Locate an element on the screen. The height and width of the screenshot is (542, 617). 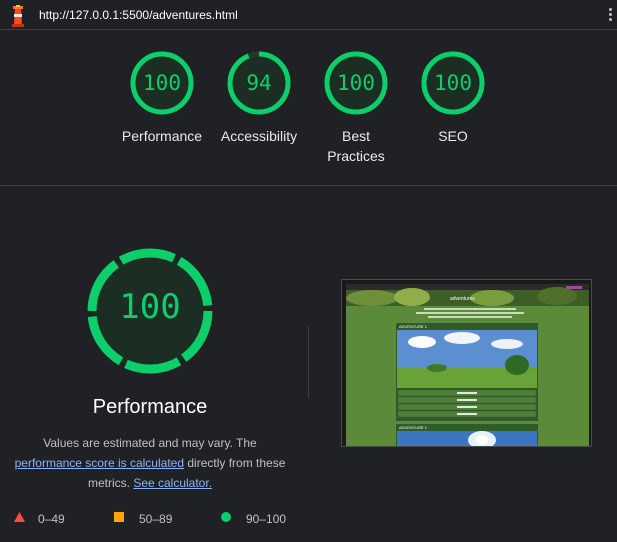
gauge-score: 94 is located at coordinates (259, 83).